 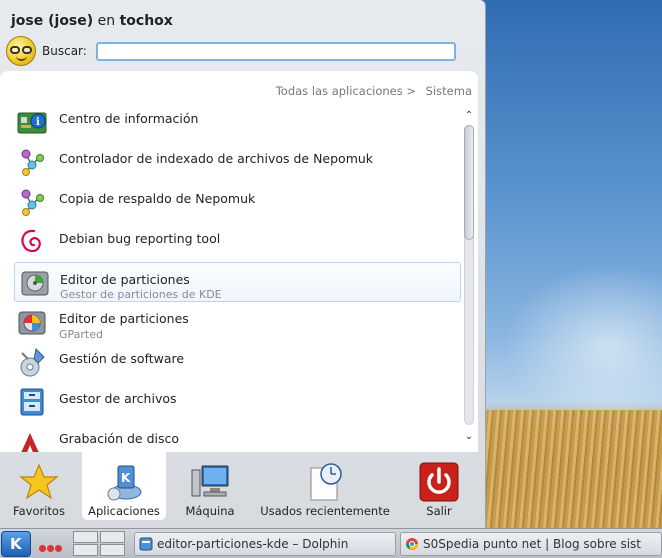 I want to click on tab-maquina: Máquina, so click(x=210, y=486).